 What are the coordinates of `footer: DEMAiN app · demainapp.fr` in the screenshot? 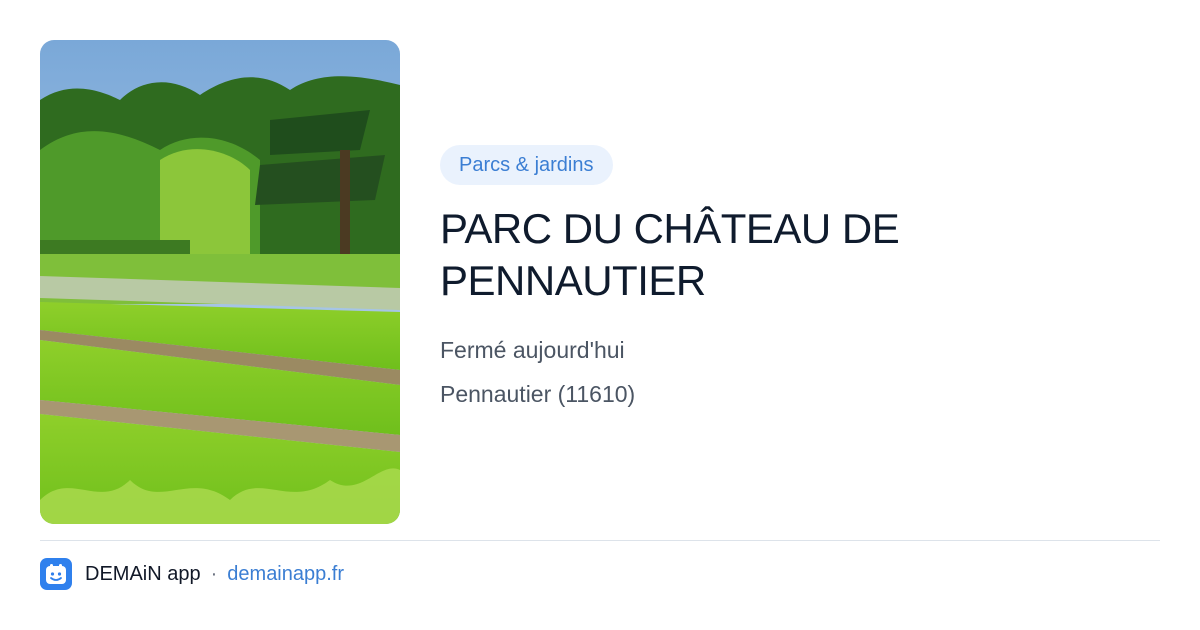 It's located at (192, 574).